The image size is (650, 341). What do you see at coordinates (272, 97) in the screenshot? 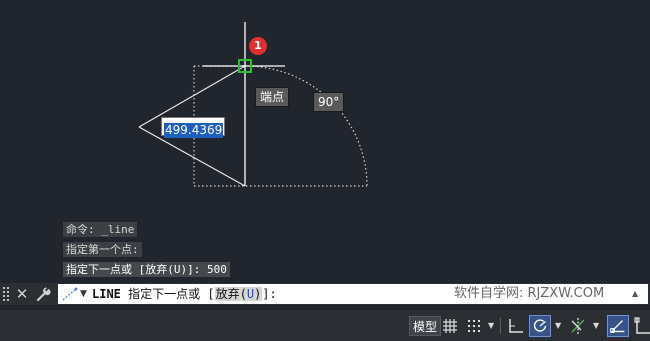
I see `snap-tooltip: 端点` at bounding box center [272, 97].